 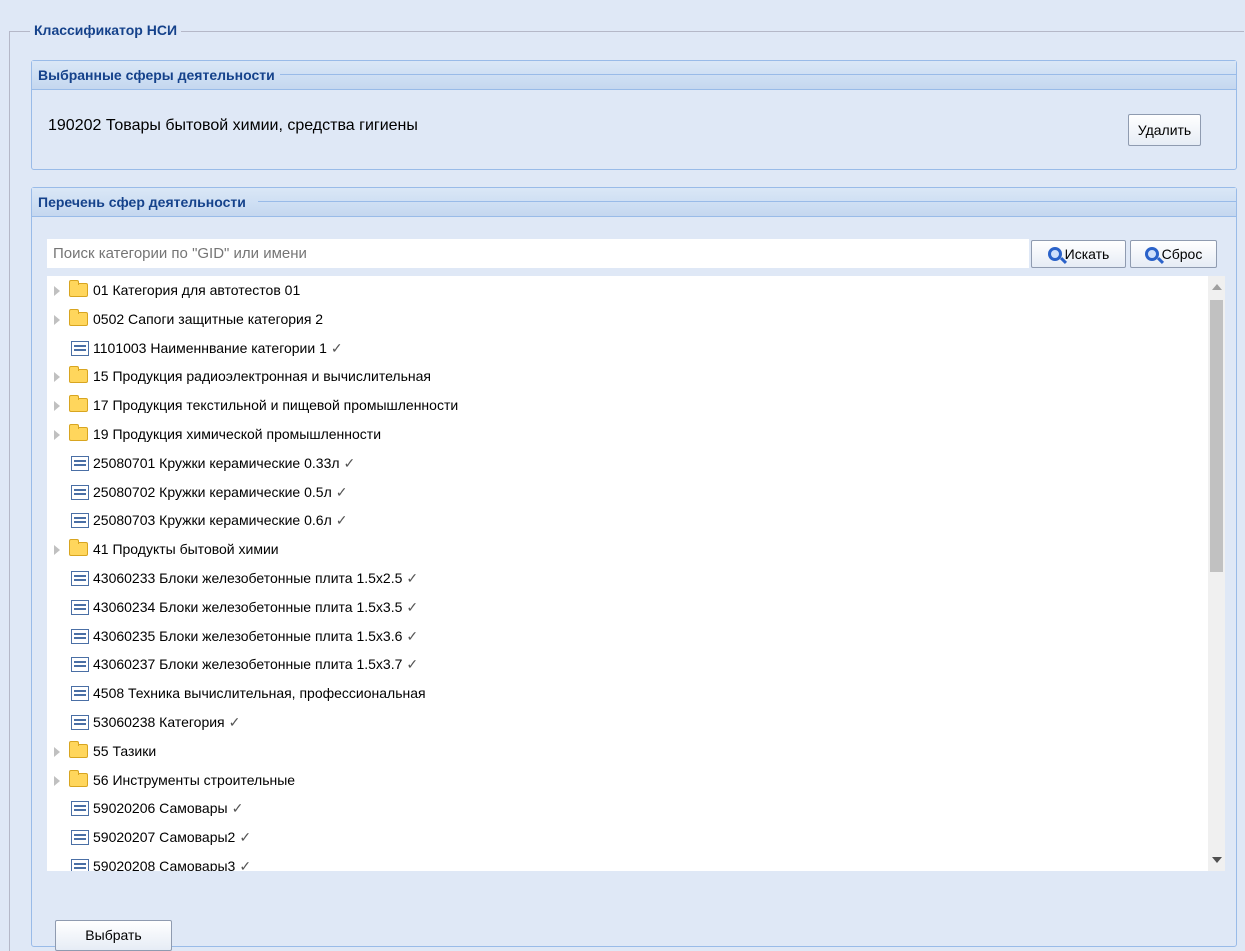 What do you see at coordinates (538, 253) in the screenshot?
I see `search-input` at bounding box center [538, 253].